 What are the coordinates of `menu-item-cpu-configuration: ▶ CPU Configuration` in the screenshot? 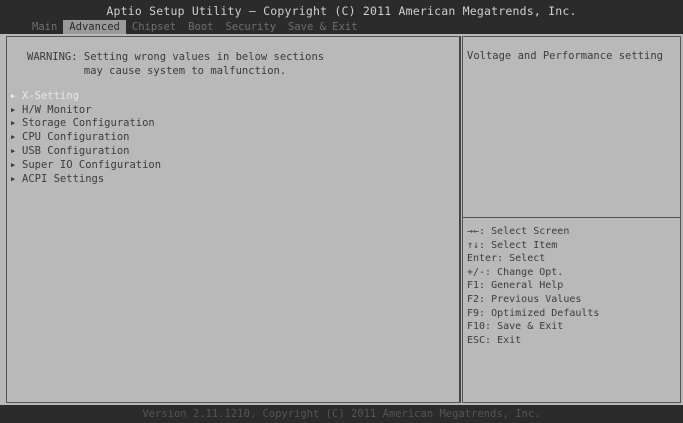 It's located at (86, 137).